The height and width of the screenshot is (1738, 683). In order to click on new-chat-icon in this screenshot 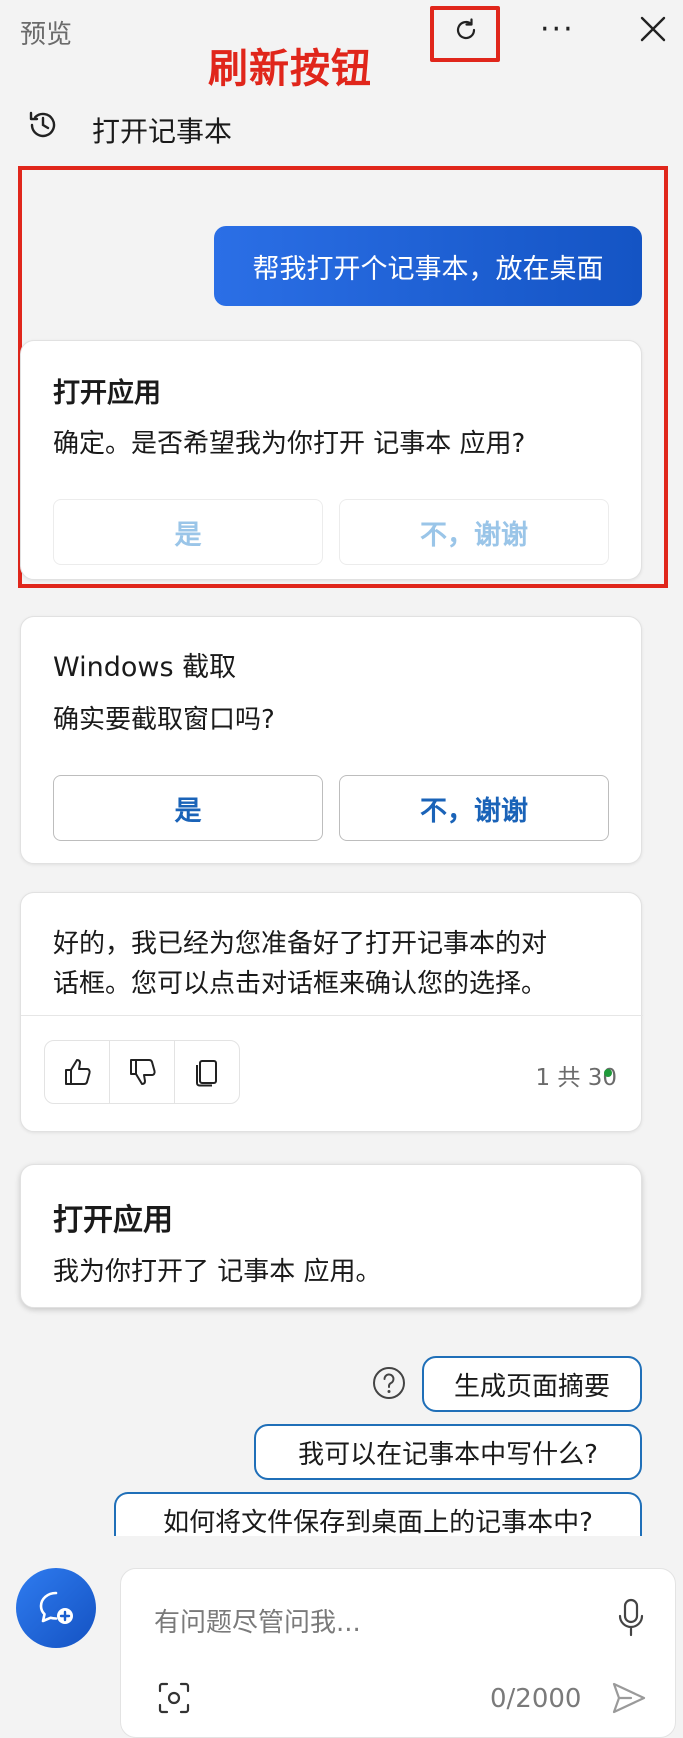, I will do `click(56, 1607)`.